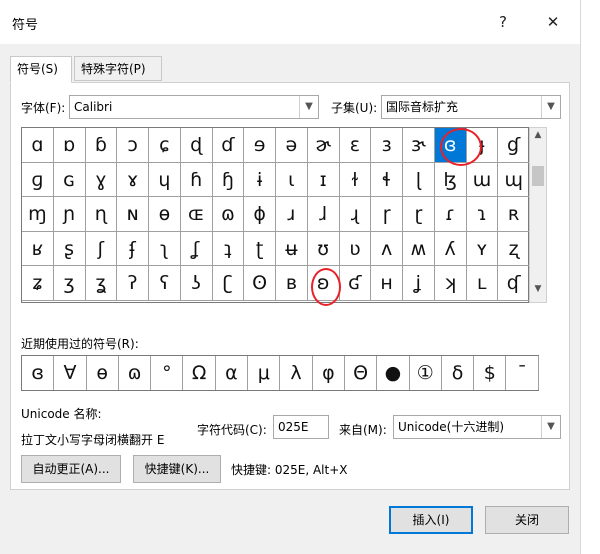 Image resolution: width=600 pixels, height=554 pixels. I want to click on symbol-cell: ɘ, so click(260, 145).